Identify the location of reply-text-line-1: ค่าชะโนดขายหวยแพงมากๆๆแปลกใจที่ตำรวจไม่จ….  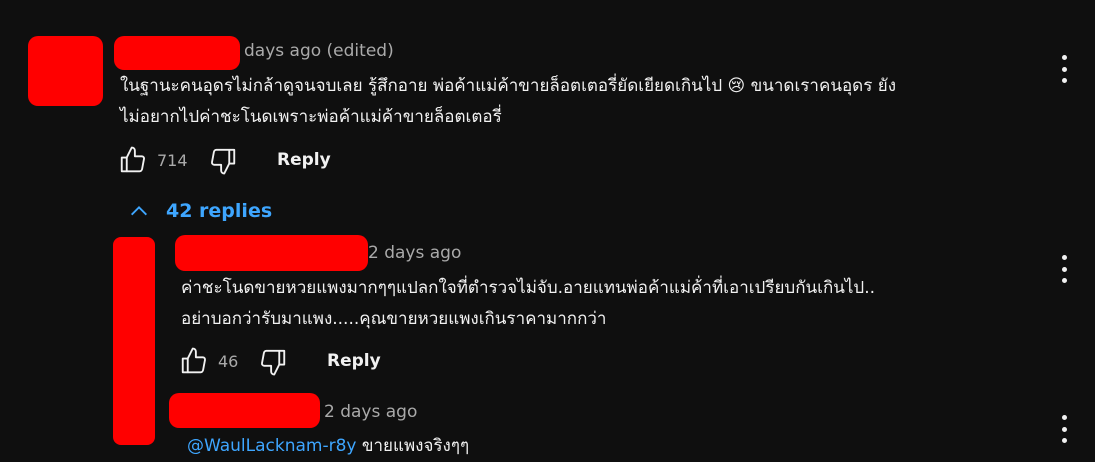
(528, 288).